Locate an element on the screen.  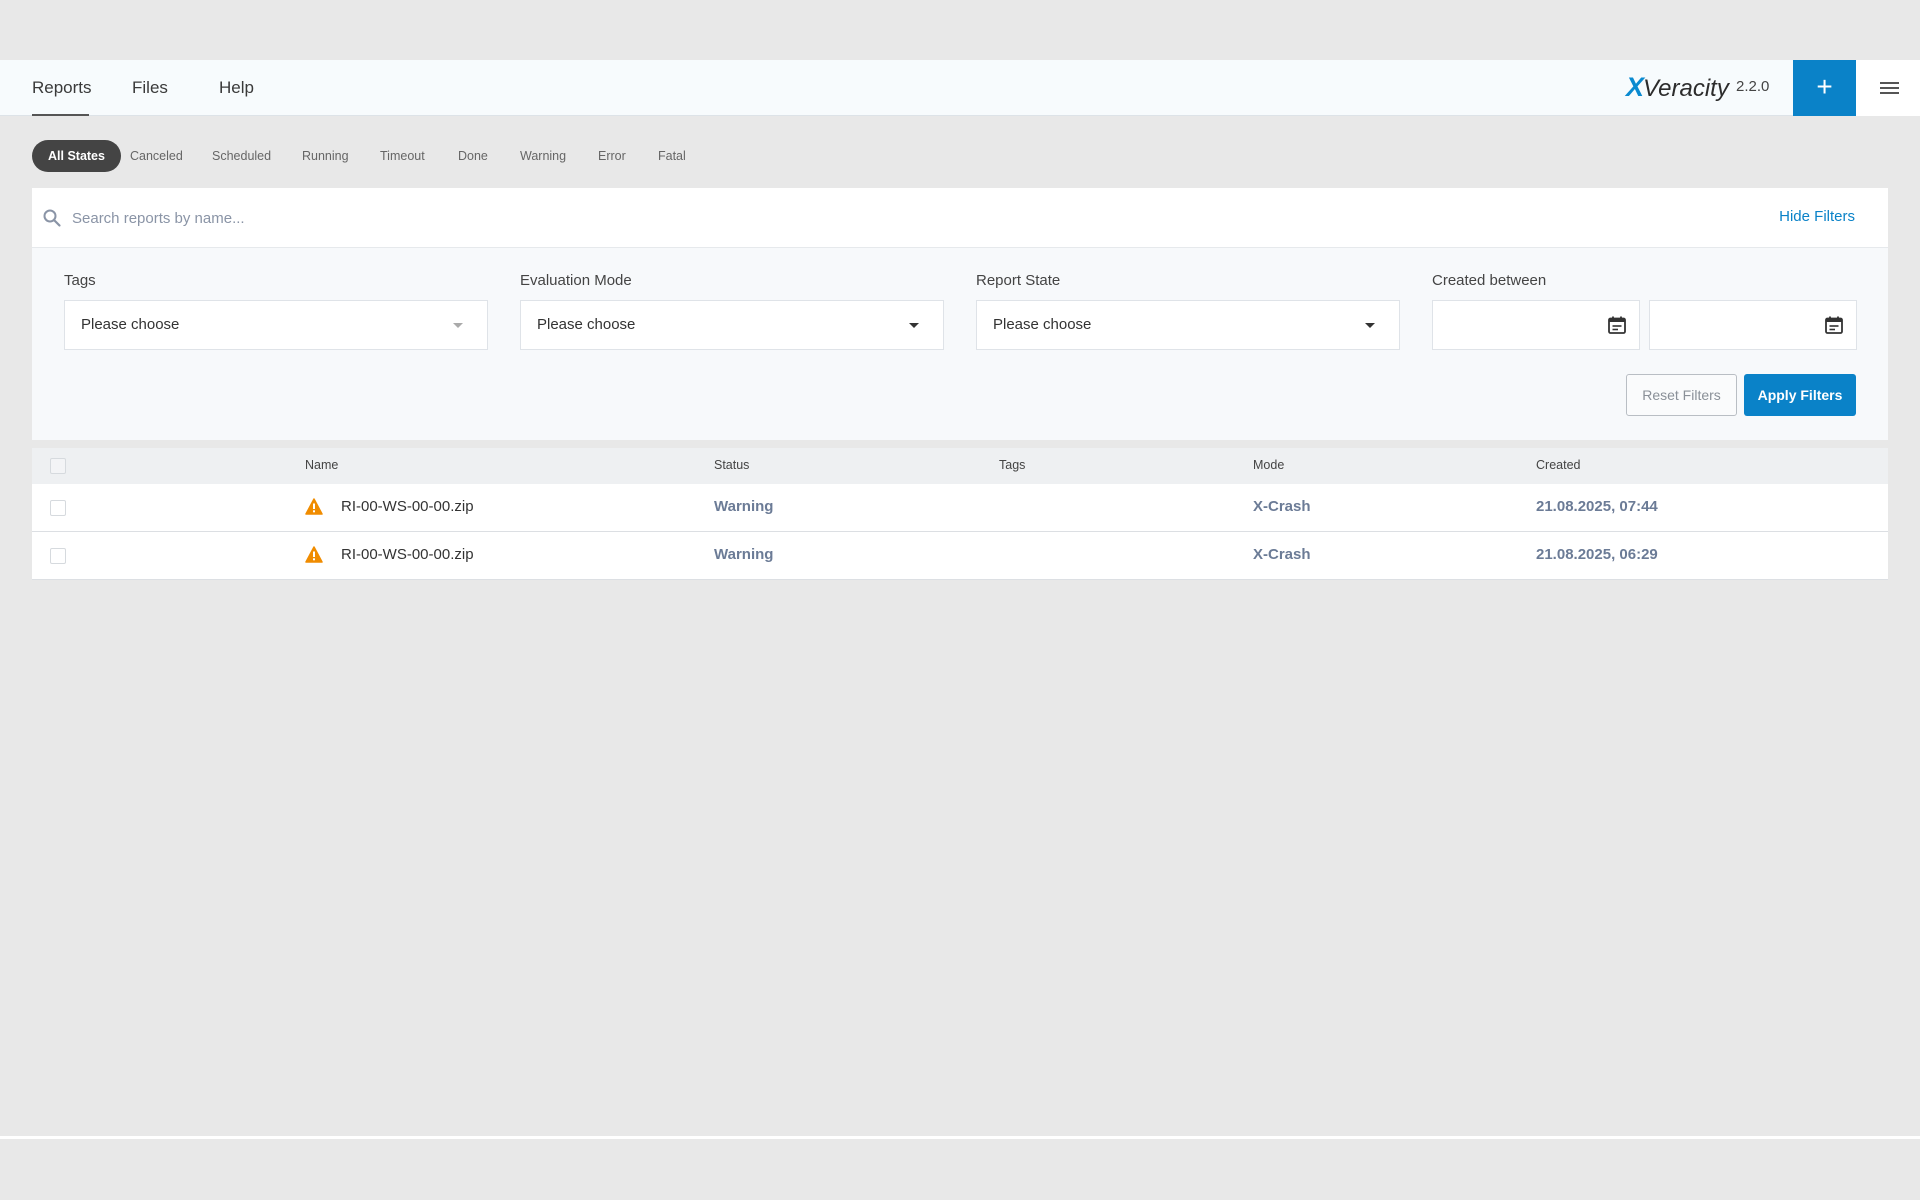
report-created: 21.08.2025, 06:29 is located at coordinates (1597, 554).